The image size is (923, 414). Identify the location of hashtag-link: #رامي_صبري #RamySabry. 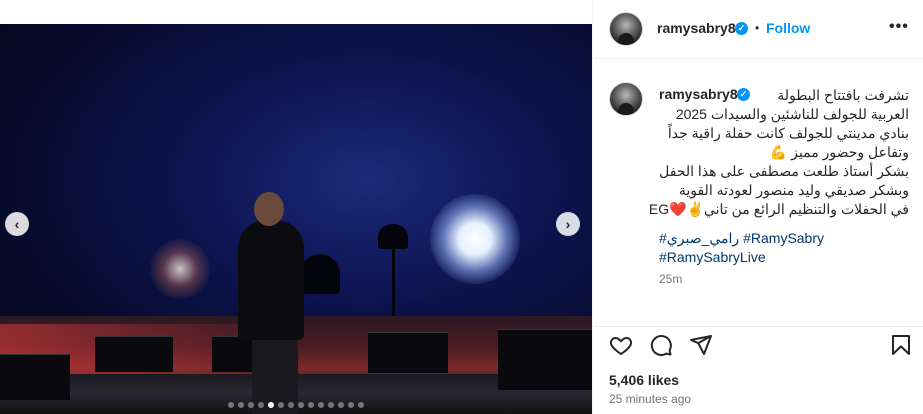
(741, 238).